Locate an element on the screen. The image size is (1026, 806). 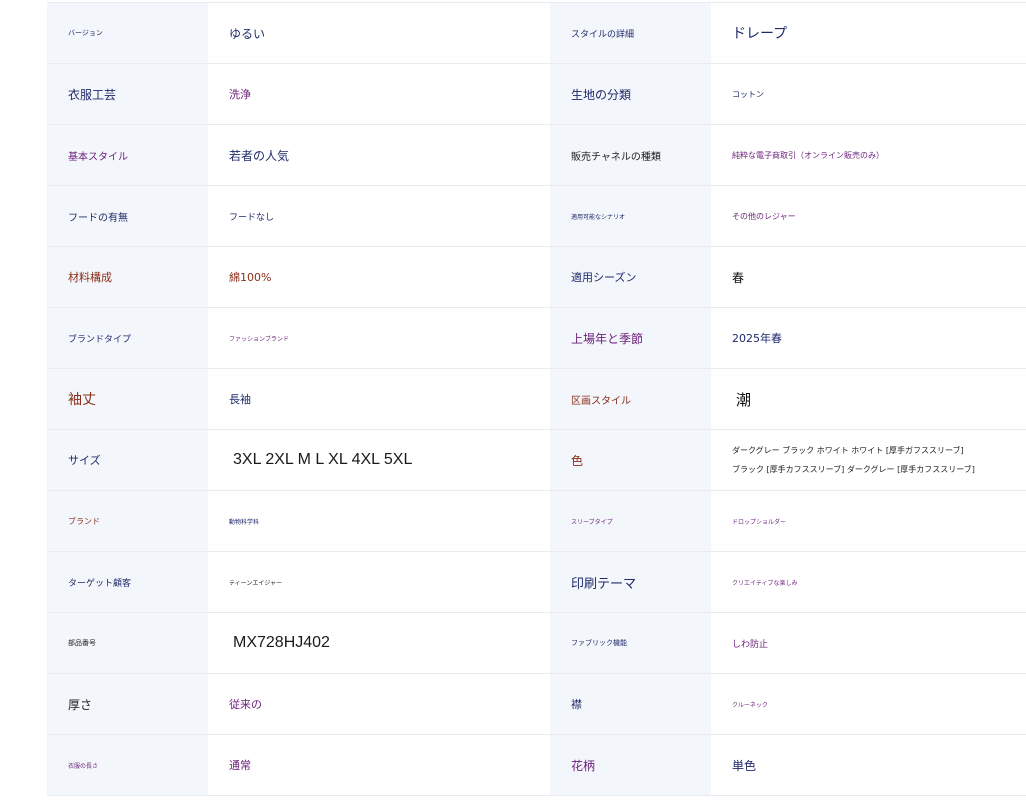
spec-value: 純粋な電子商取引（オンライン販売のみ） is located at coordinates (868, 155).